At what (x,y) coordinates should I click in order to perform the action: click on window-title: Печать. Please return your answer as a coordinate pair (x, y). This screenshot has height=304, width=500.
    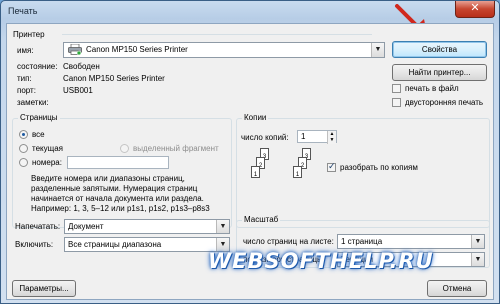
    Looking at the image, I should click on (23, 11).